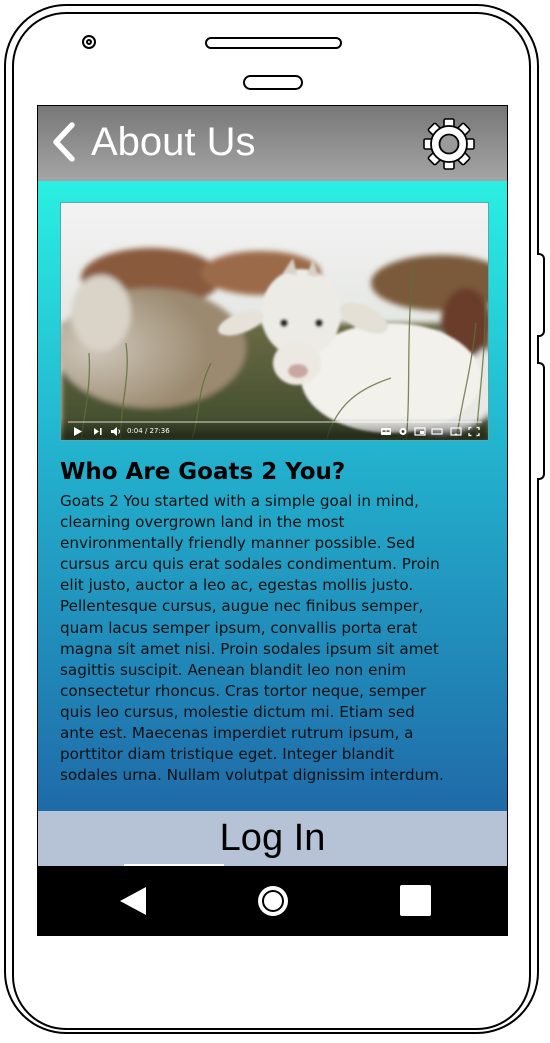 This screenshot has width=550, height=1043. What do you see at coordinates (456, 431) in the screenshot?
I see `cast-icon` at bounding box center [456, 431].